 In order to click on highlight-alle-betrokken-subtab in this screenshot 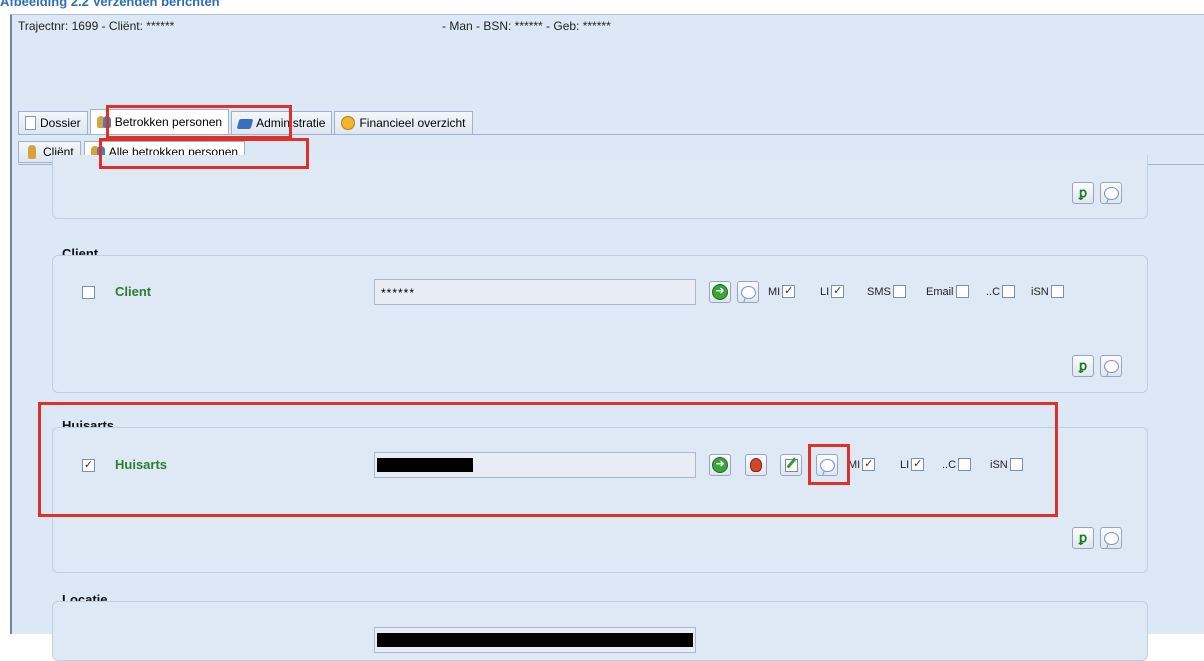, I will do `click(204, 153)`.